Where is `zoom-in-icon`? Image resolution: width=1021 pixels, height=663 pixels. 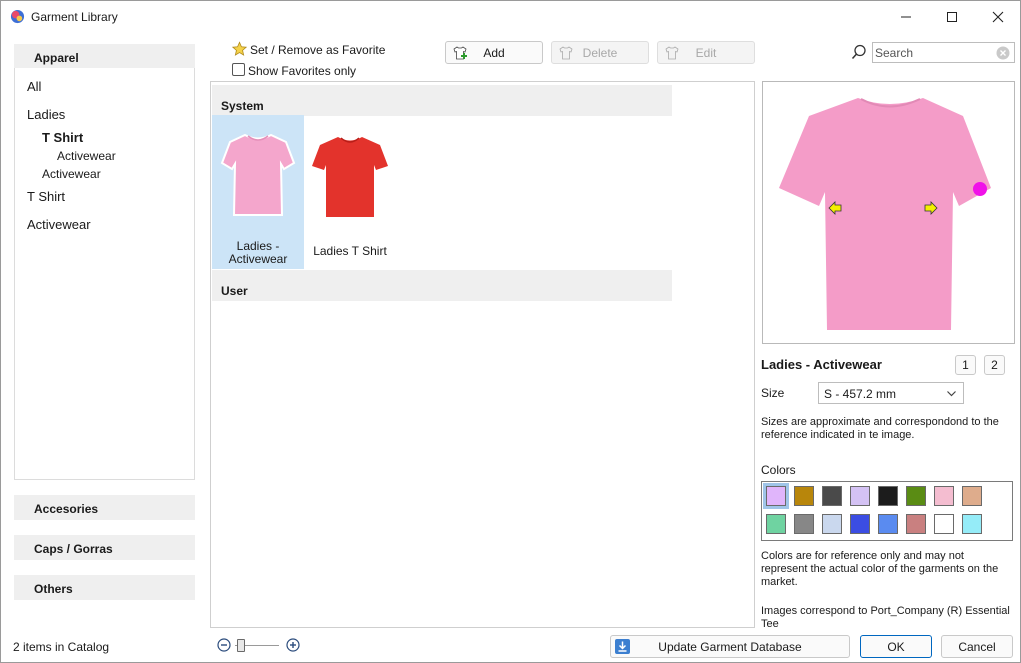 zoom-in-icon is located at coordinates (293, 645).